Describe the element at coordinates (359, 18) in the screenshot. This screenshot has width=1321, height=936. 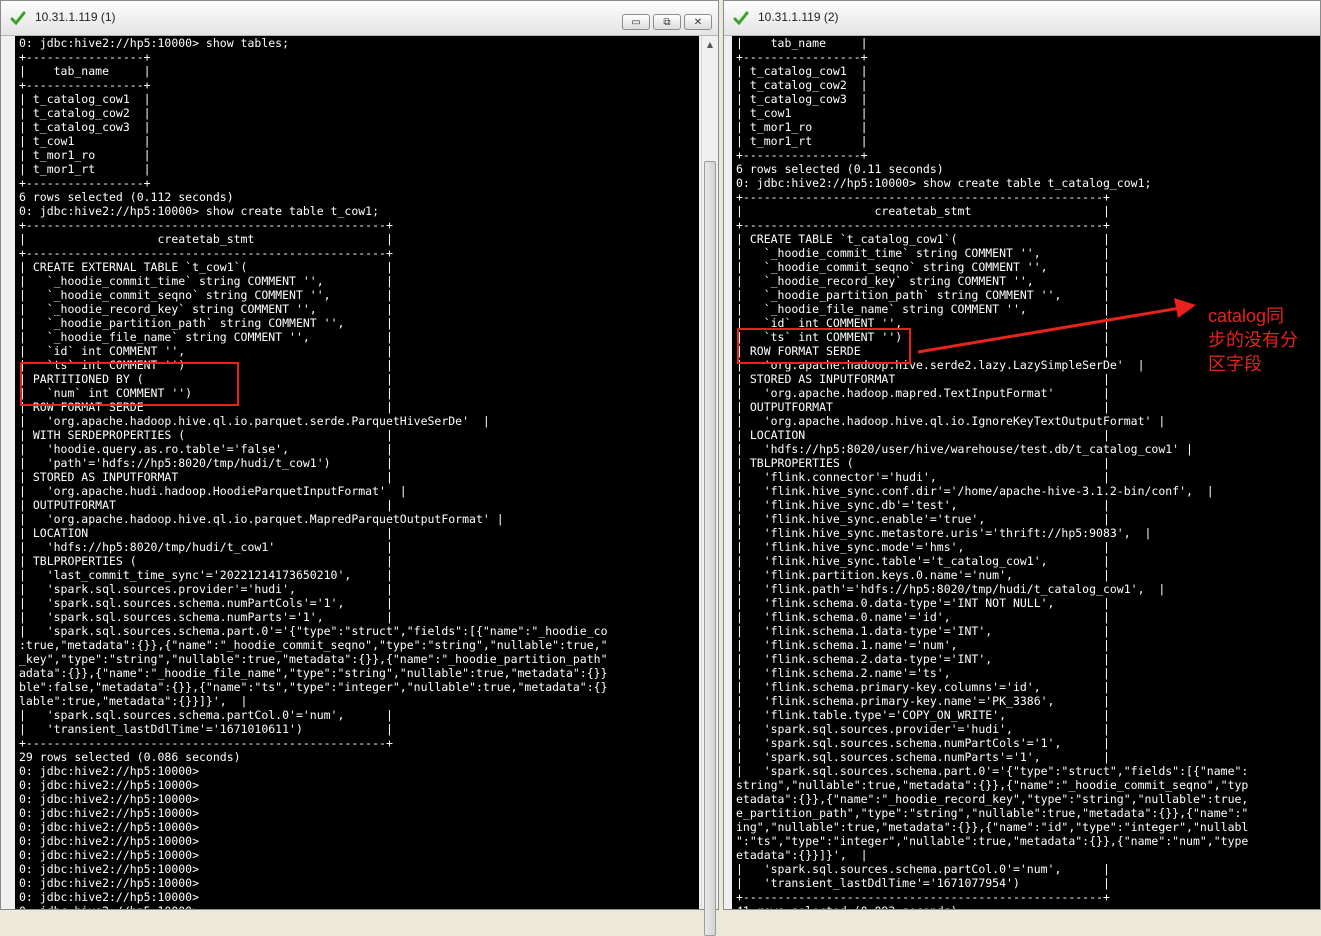
I see `title-bar: 10.31.1.119 (1) ▭ ⧉ ✕` at that location.